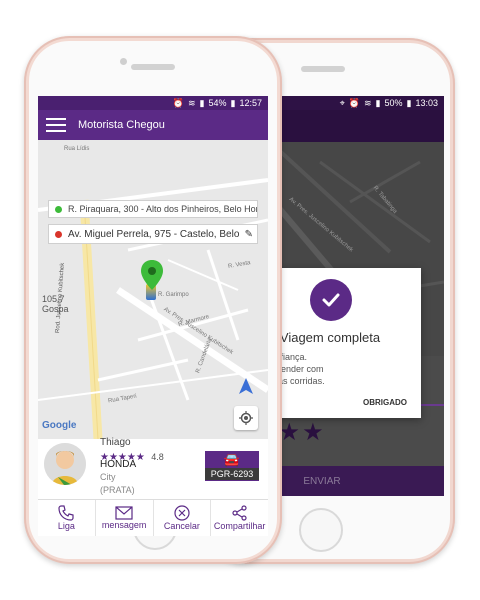  What do you see at coordinates (59, 425) in the screenshot?
I see `google-logo: Google` at bounding box center [59, 425].